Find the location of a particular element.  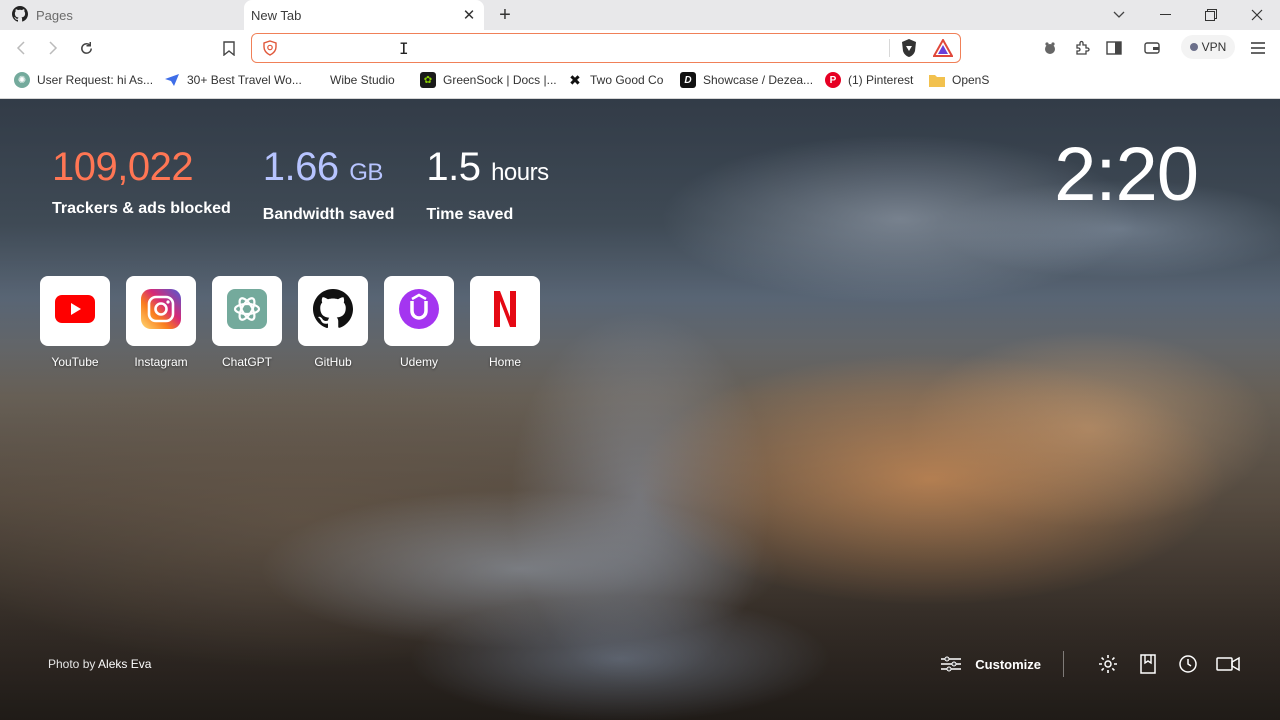

chatgpt-icon: ✺ is located at coordinates (22, 80).